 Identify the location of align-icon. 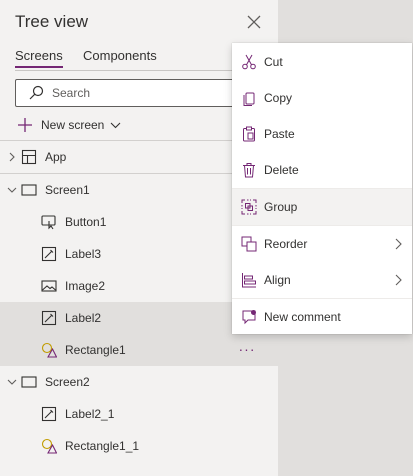
(249, 280).